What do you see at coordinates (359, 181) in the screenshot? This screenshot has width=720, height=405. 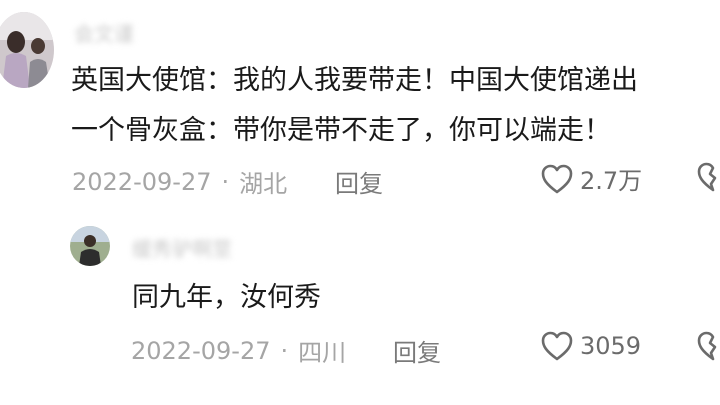 I see `reply-button: 回复` at bounding box center [359, 181].